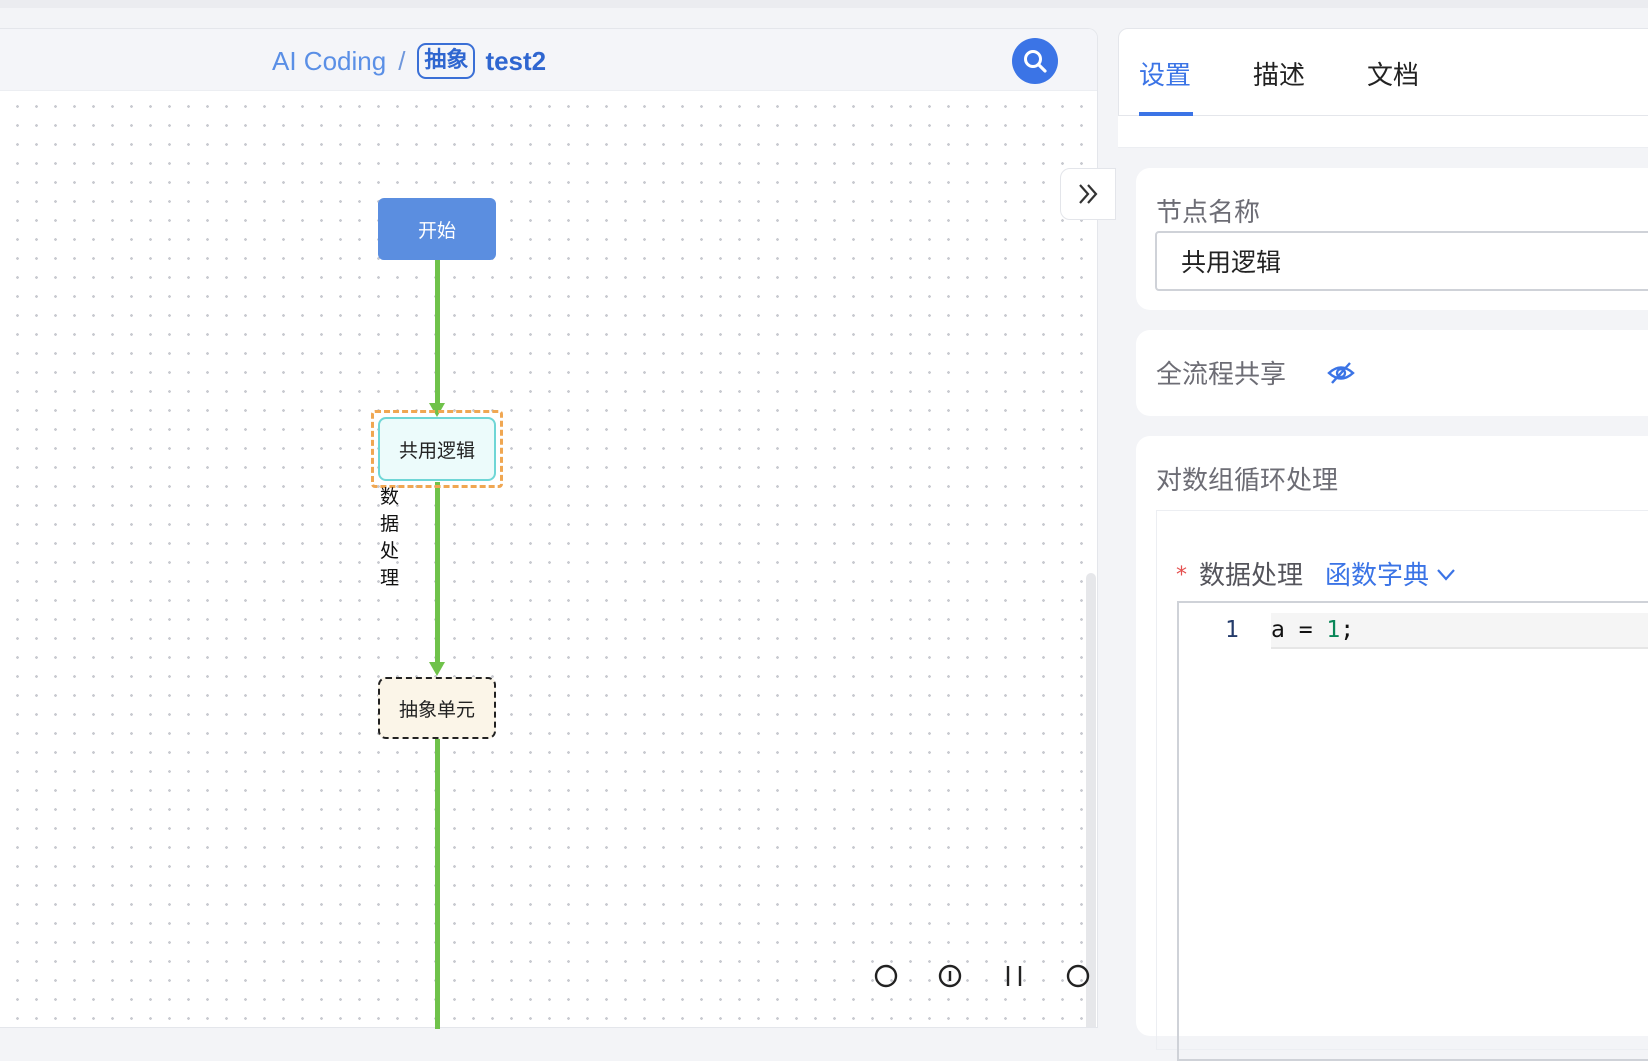 This screenshot has width=1648, height=1061. What do you see at coordinates (1014, 976) in the screenshot?
I see `fit-view-icon` at bounding box center [1014, 976].